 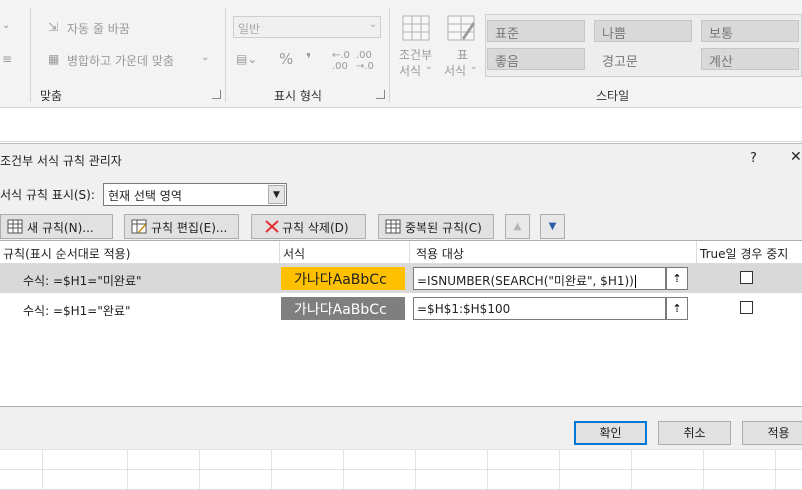 What do you see at coordinates (61, 161) in the screenshot?
I see `dialog-title: 조건부 서식 규칙 관리자` at bounding box center [61, 161].